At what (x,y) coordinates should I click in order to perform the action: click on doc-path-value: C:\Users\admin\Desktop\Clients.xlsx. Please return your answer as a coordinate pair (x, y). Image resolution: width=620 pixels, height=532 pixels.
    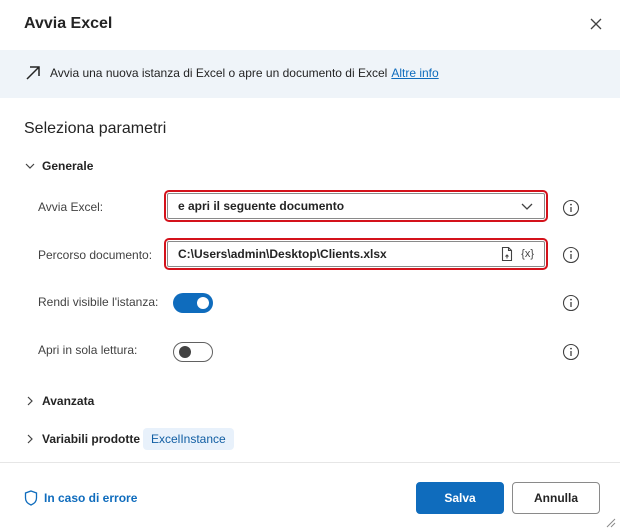
    Looking at the image, I should click on (282, 254).